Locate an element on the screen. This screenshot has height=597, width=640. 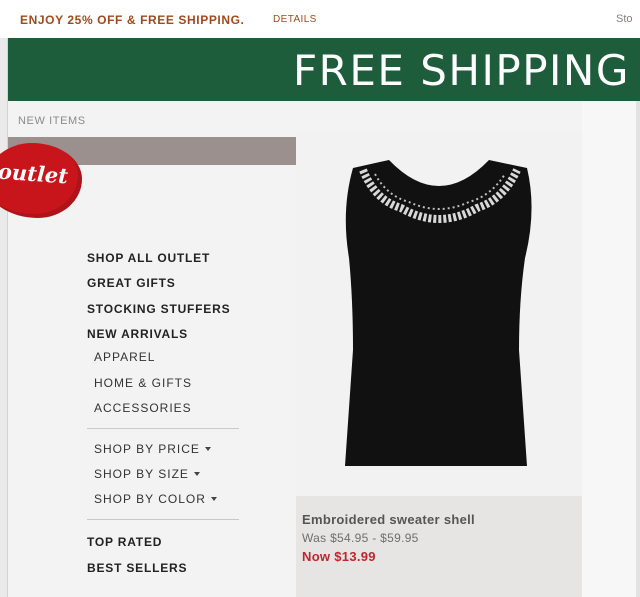
promo-details-link: DETAILS is located at coordinates (295, 19).